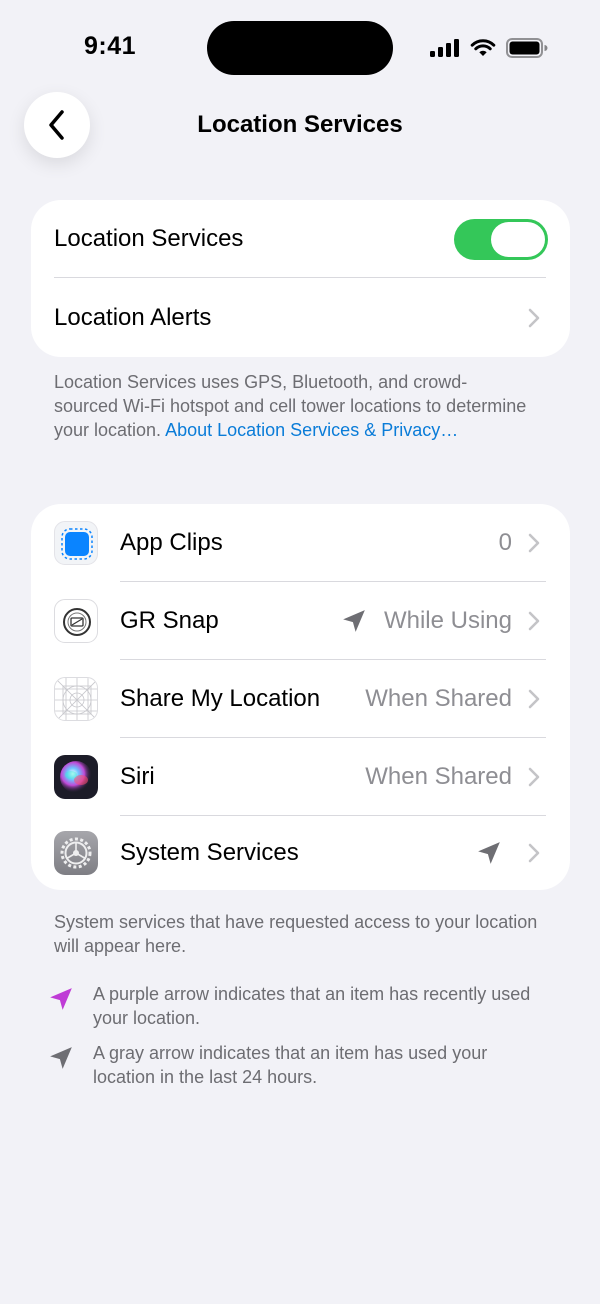  Describe the element at coordinates (209, 852) in the screenshot. I see `app-name: System Services` at that location.